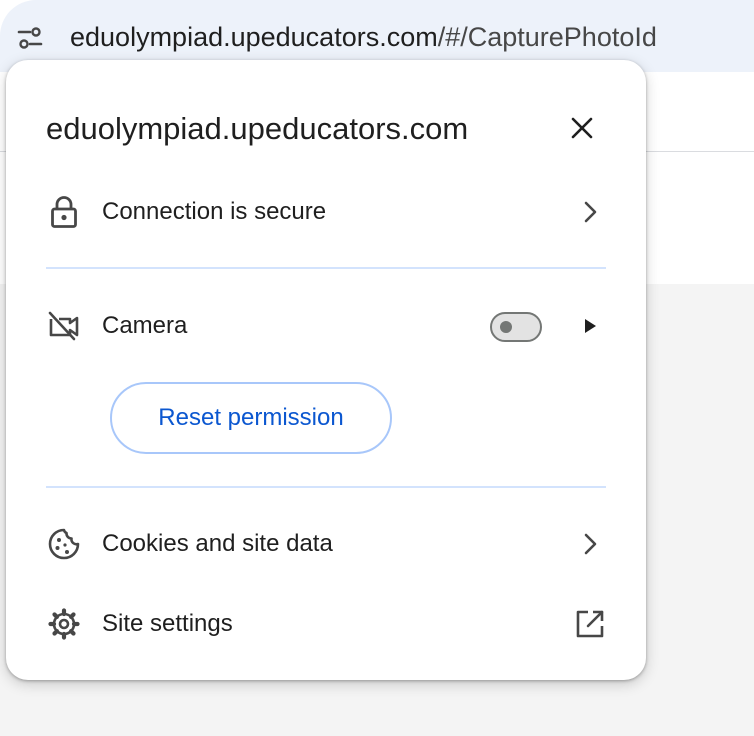  I want to click on connection-row: Connection is secure, so click(326, 212).